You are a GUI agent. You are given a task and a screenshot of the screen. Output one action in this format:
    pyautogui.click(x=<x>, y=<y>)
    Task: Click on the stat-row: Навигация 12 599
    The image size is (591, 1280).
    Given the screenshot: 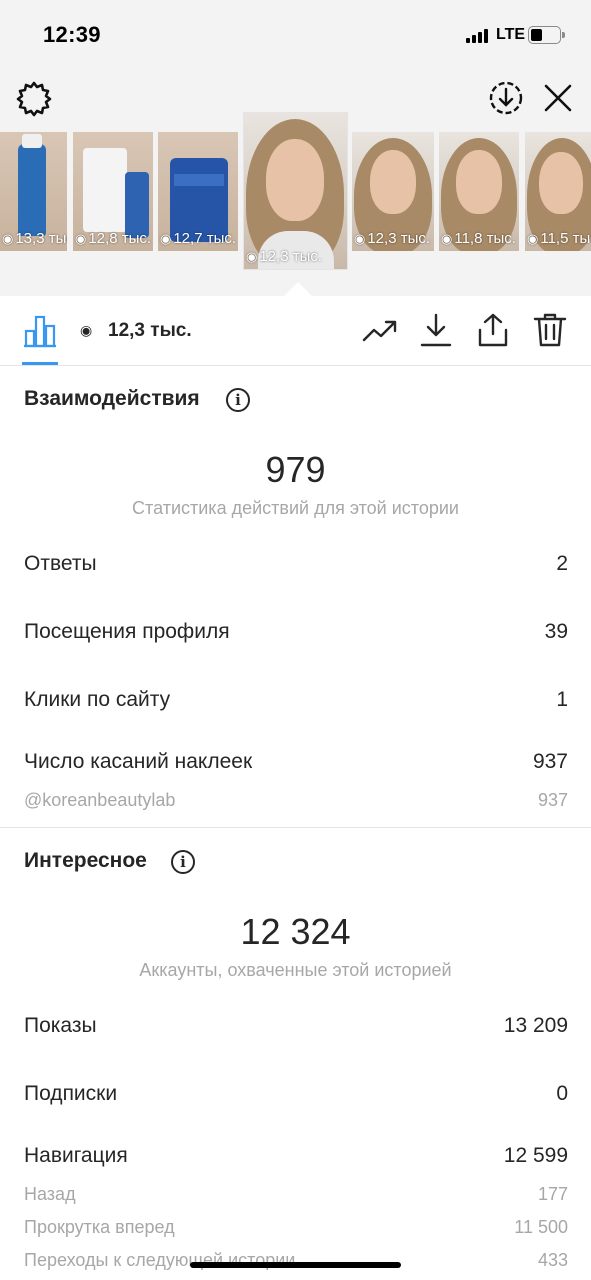 What is the action you would take?
    pyautogui.click(x=296, y=1159)
    